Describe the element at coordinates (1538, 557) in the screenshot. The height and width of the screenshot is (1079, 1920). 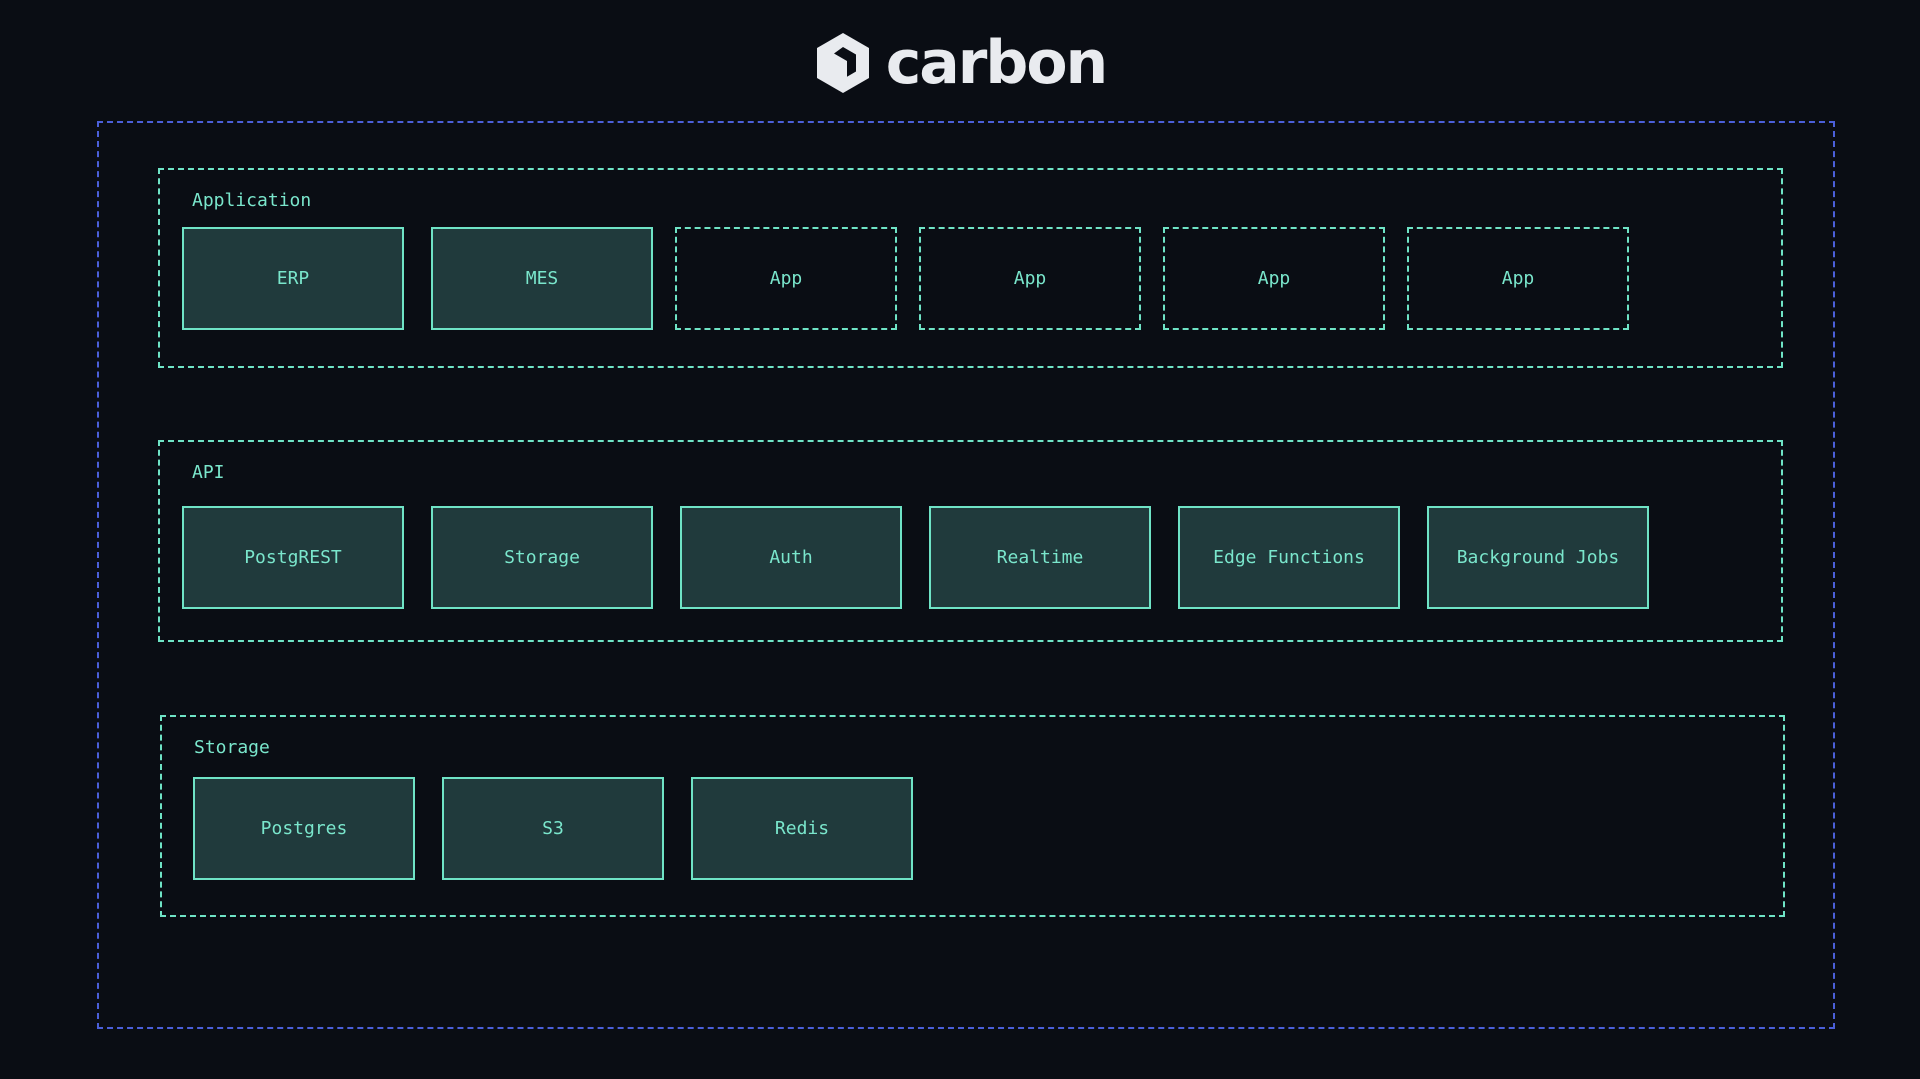
I see `background-jobs-box: Background Jobs` at that location.